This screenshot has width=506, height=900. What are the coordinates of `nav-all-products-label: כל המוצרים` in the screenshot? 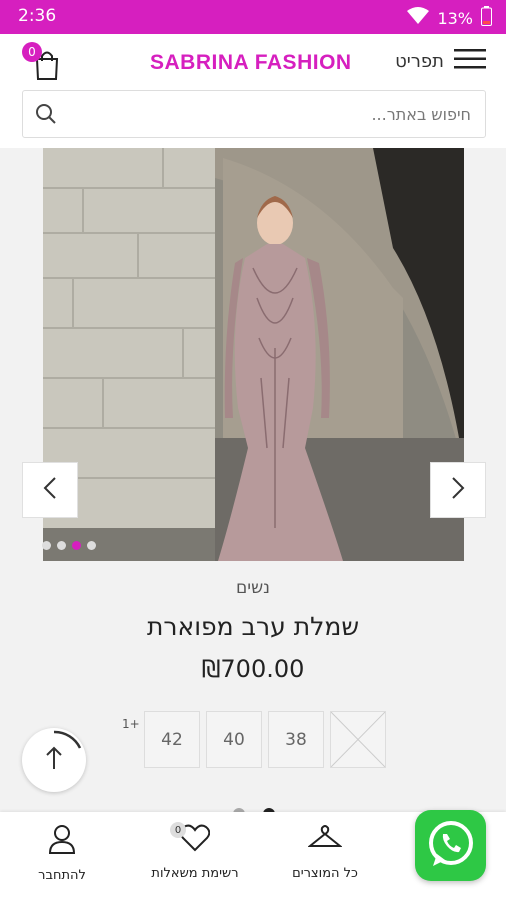 It's located at (325, 873).